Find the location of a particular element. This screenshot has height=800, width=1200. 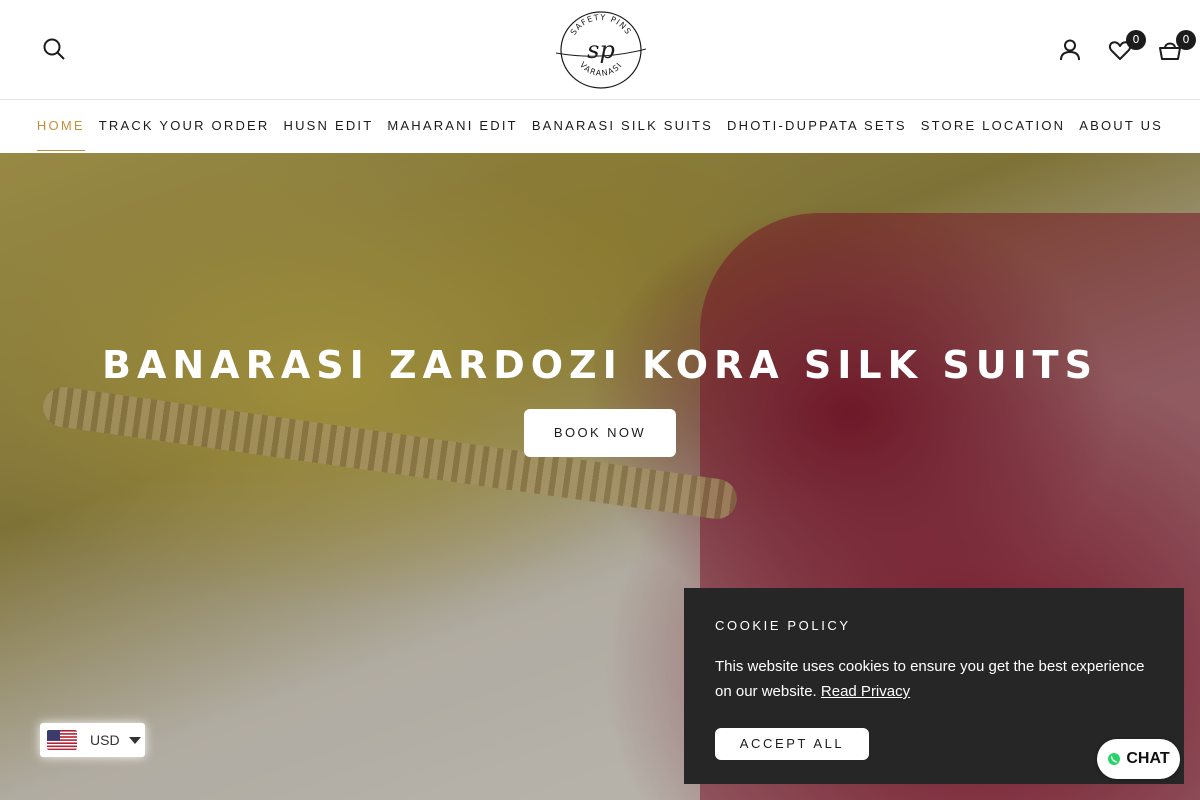

cart-basket-icon: 0 is located at coordinates (1177, 46).